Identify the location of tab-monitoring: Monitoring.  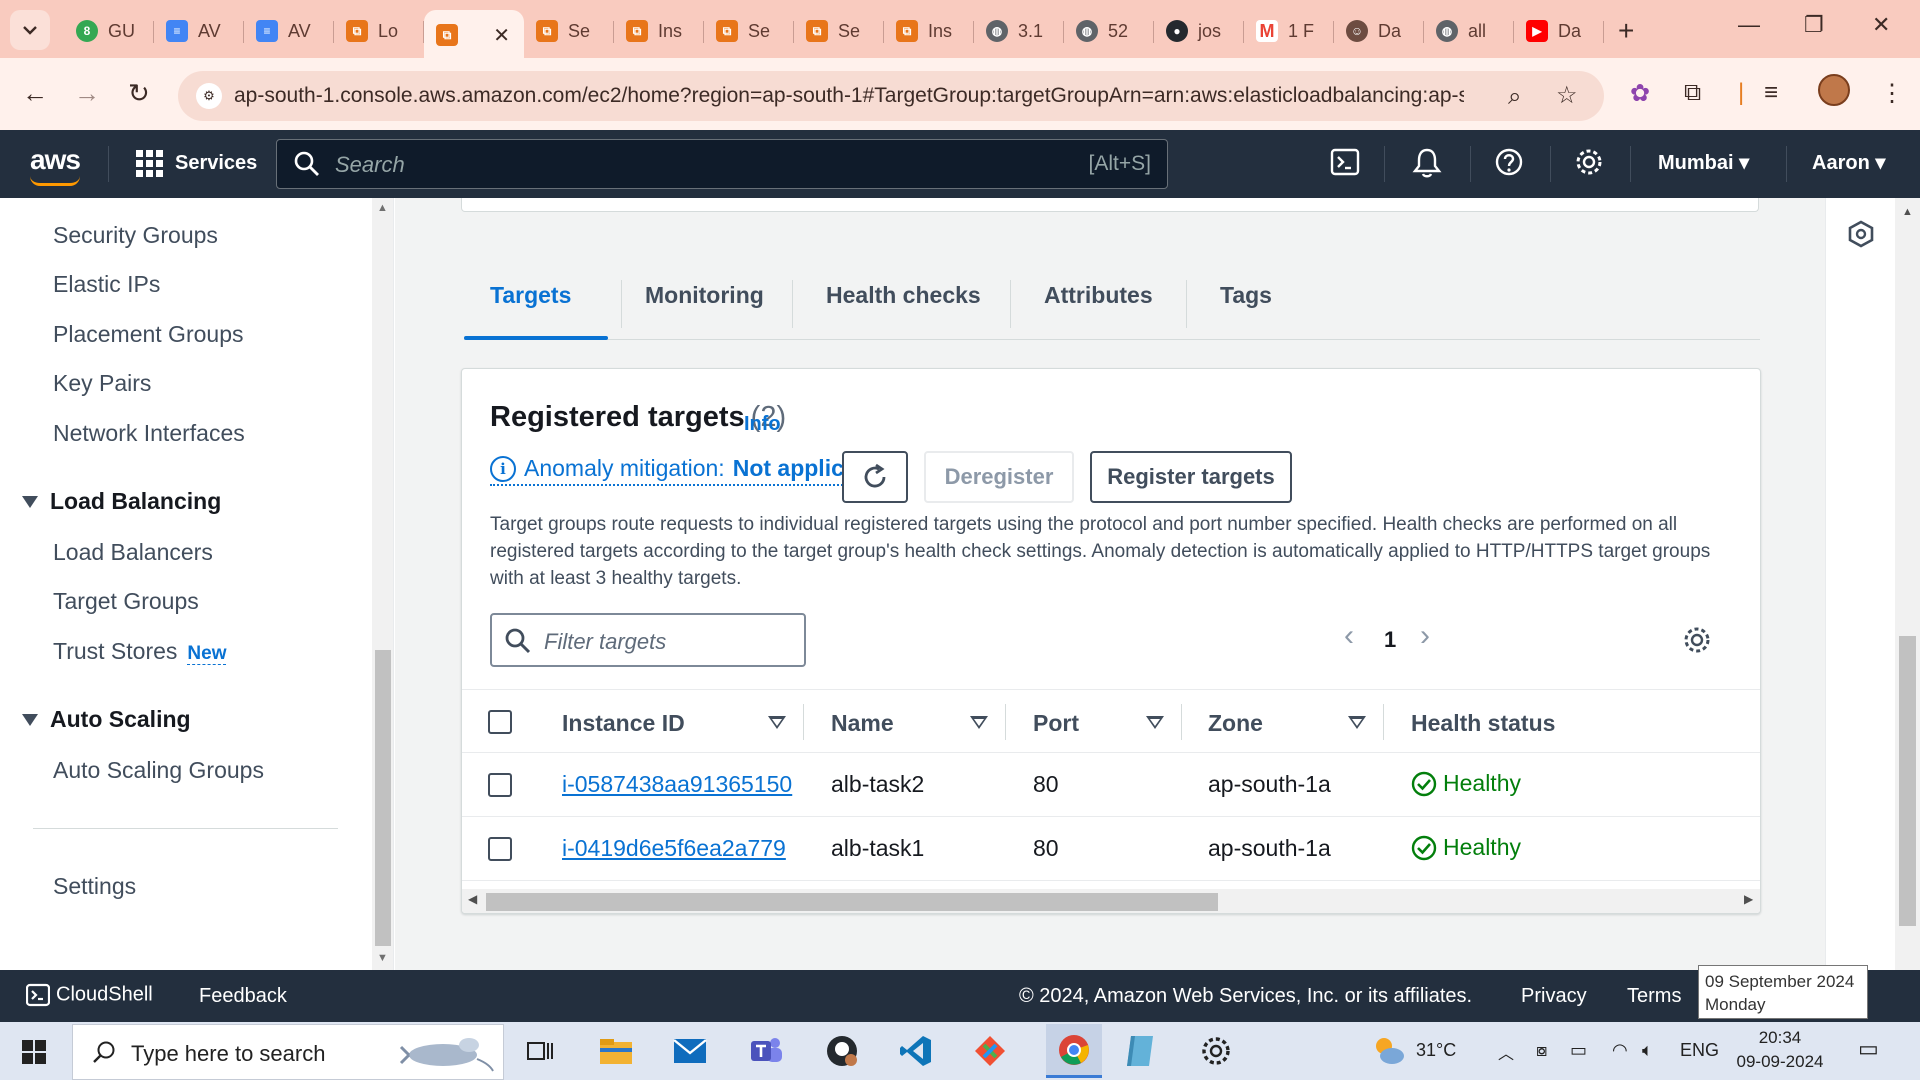
(704, 295).